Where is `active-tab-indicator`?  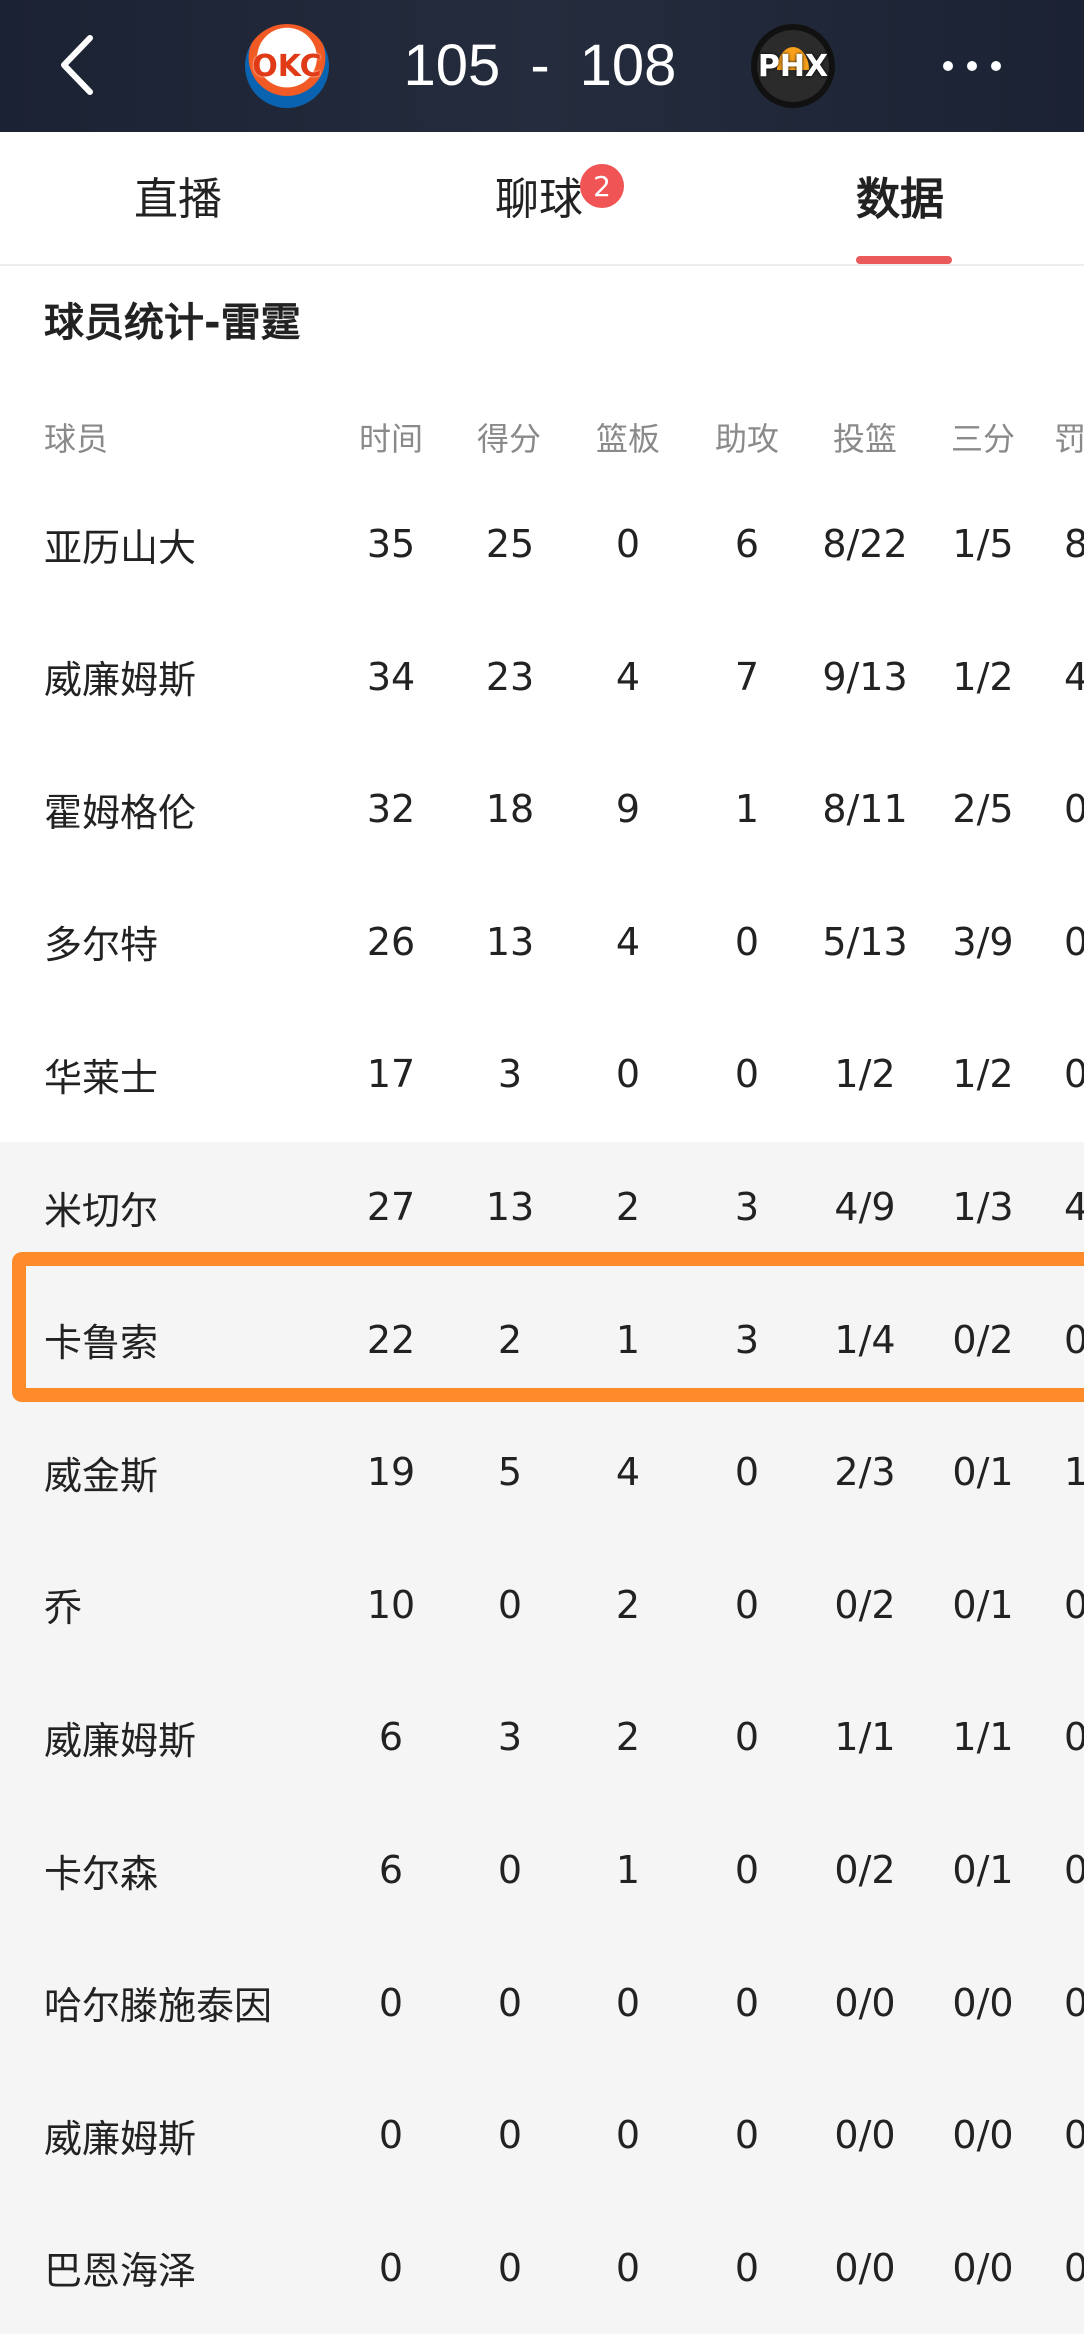 active-tab-indicator is located at coordinates (904, 260).